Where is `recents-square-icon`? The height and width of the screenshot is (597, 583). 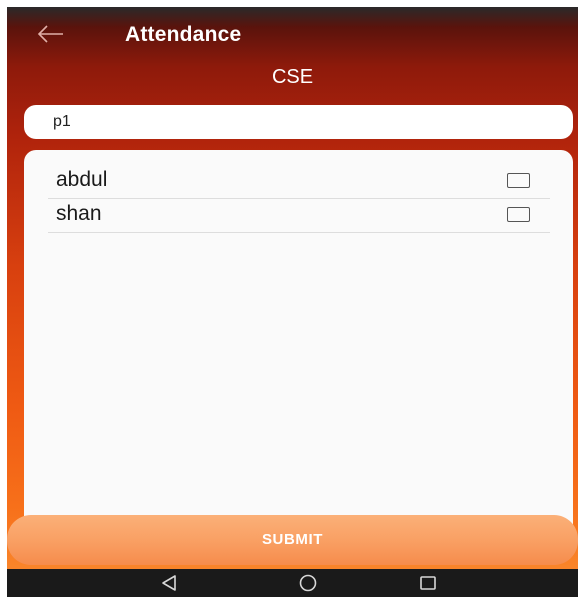 recents-square-icon is located at coordinates (428, 583).